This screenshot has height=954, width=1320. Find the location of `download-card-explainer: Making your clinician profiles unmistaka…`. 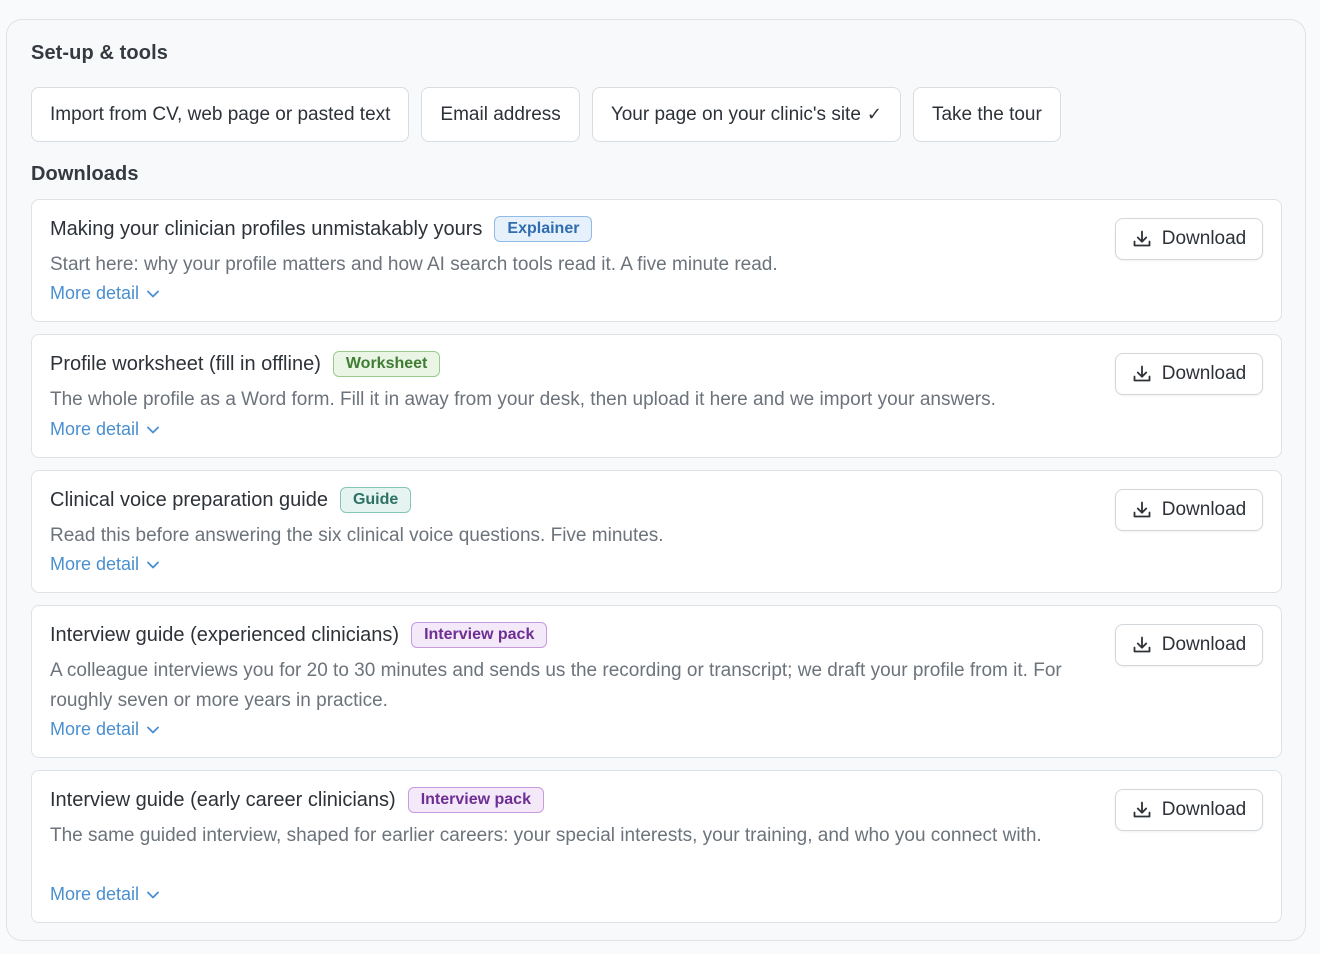

download-card-explainer: Making your clinician profiles unmistaka… is located at coordinates (656, 260).